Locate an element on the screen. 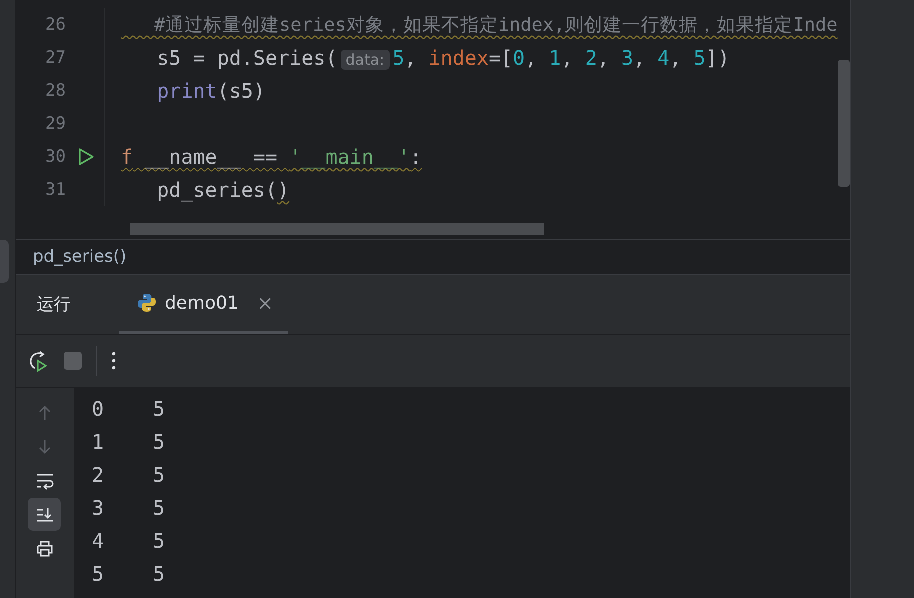  output-line: 0 5 is located at coordinates (128, 409).